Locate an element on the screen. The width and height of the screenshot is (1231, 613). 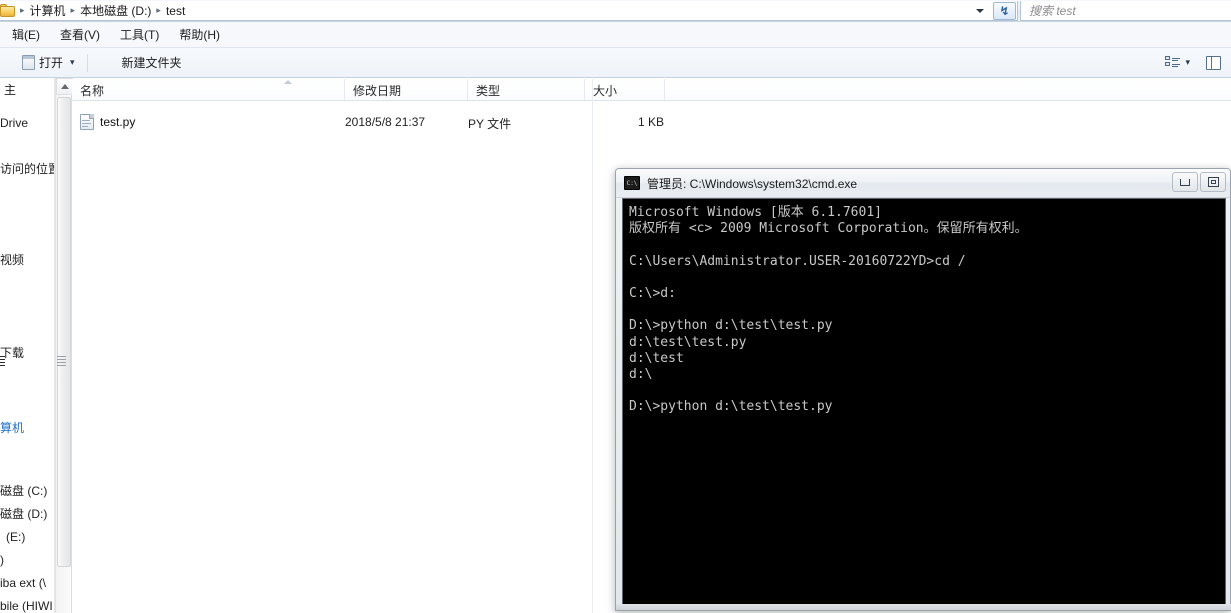
nav-scrollbar-thumb is located at coordinates (64, 332).